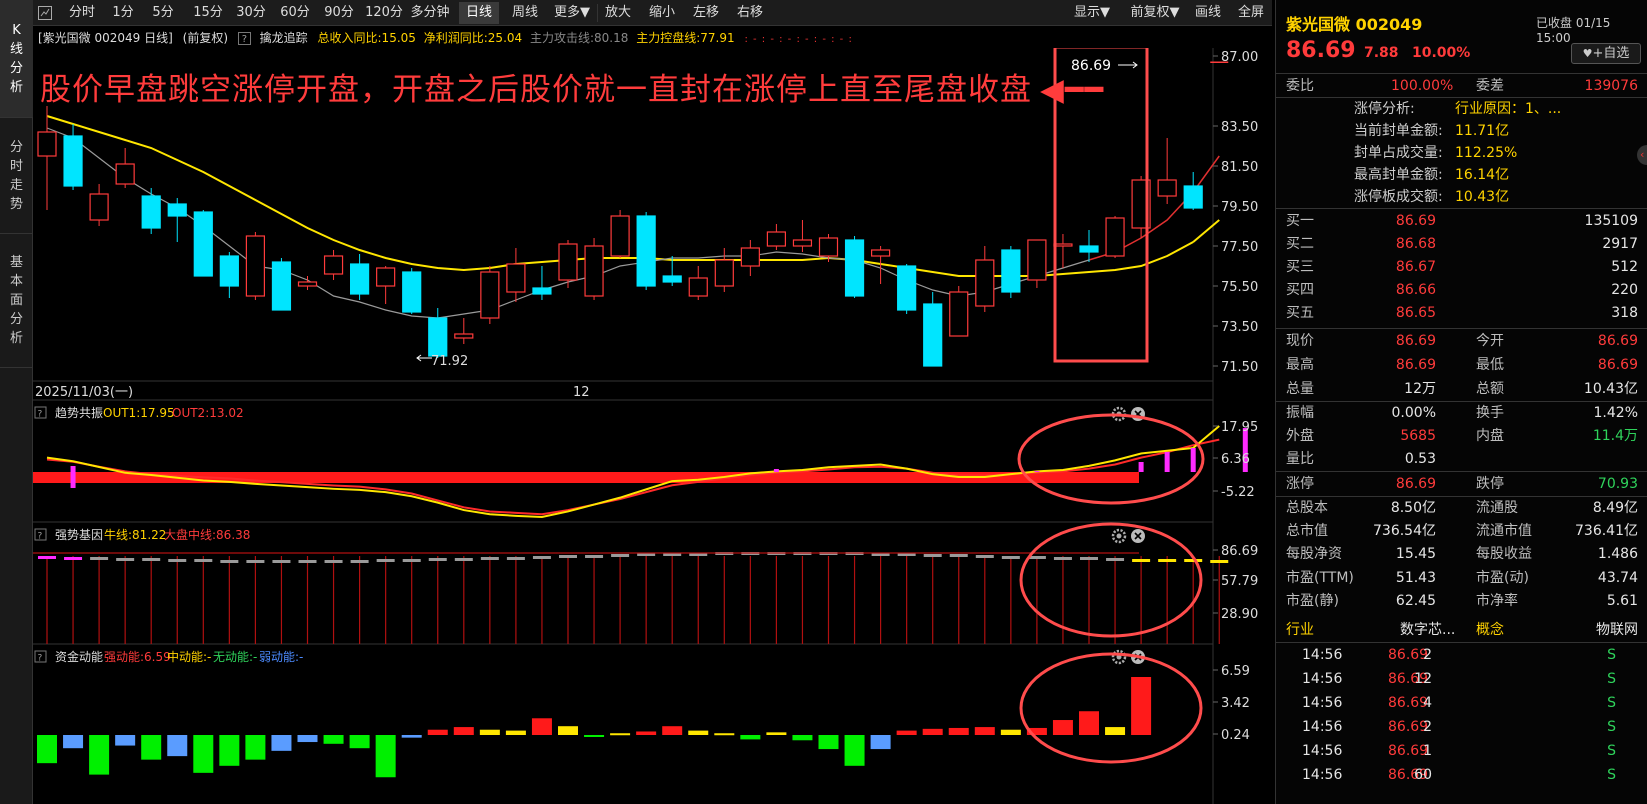  I want to click on period-btn: 分时, so click(82, 13).